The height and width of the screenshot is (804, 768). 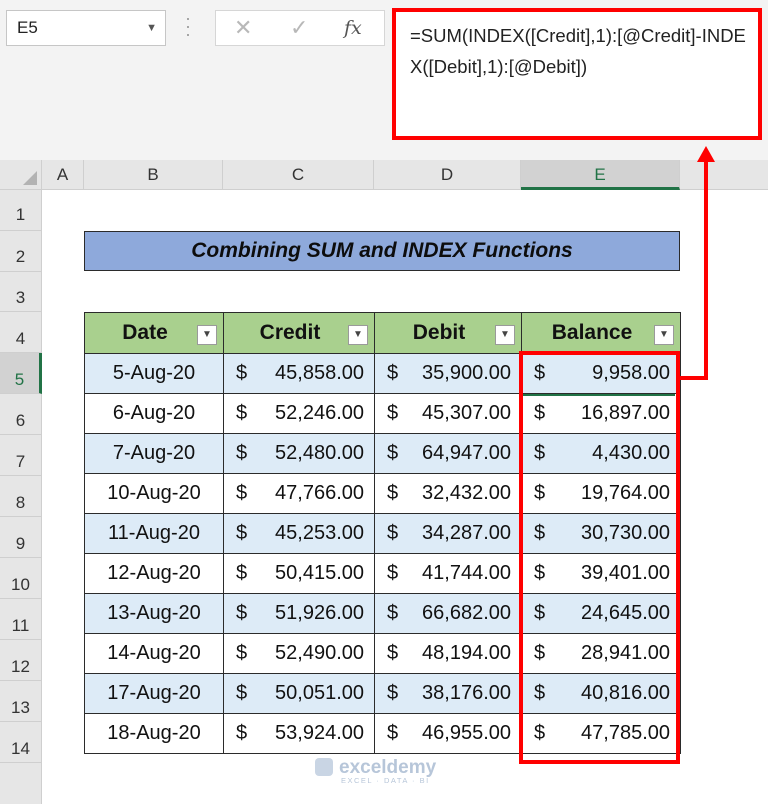 What do you see at coordinates (86, 28) in the screenshot?
I see `name-box: E5 ▼` at bounding box center [86, 28].